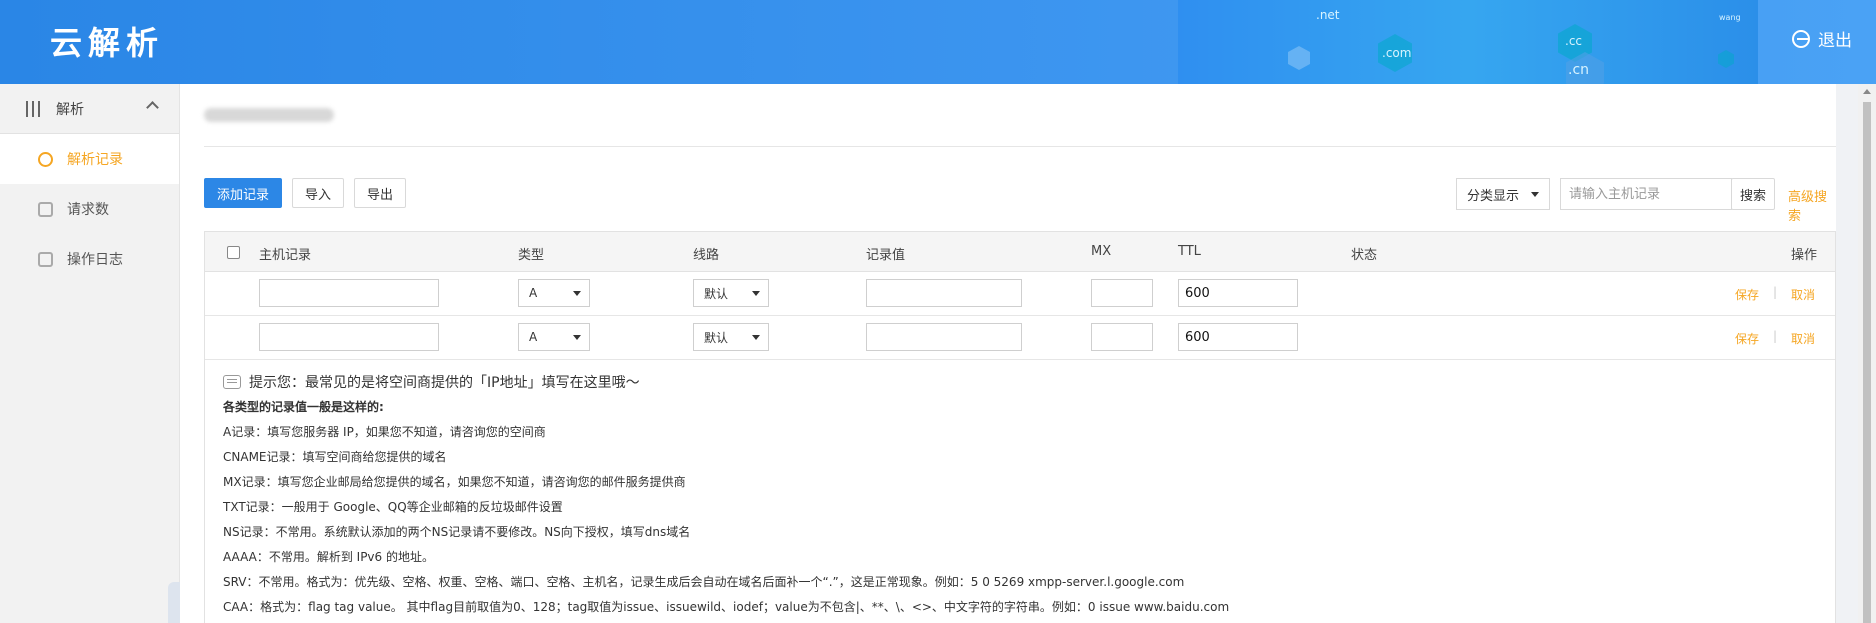 The width and height of the screenshot is (1876, 623). I want to click on import-button: 导入, so click(318, 193).